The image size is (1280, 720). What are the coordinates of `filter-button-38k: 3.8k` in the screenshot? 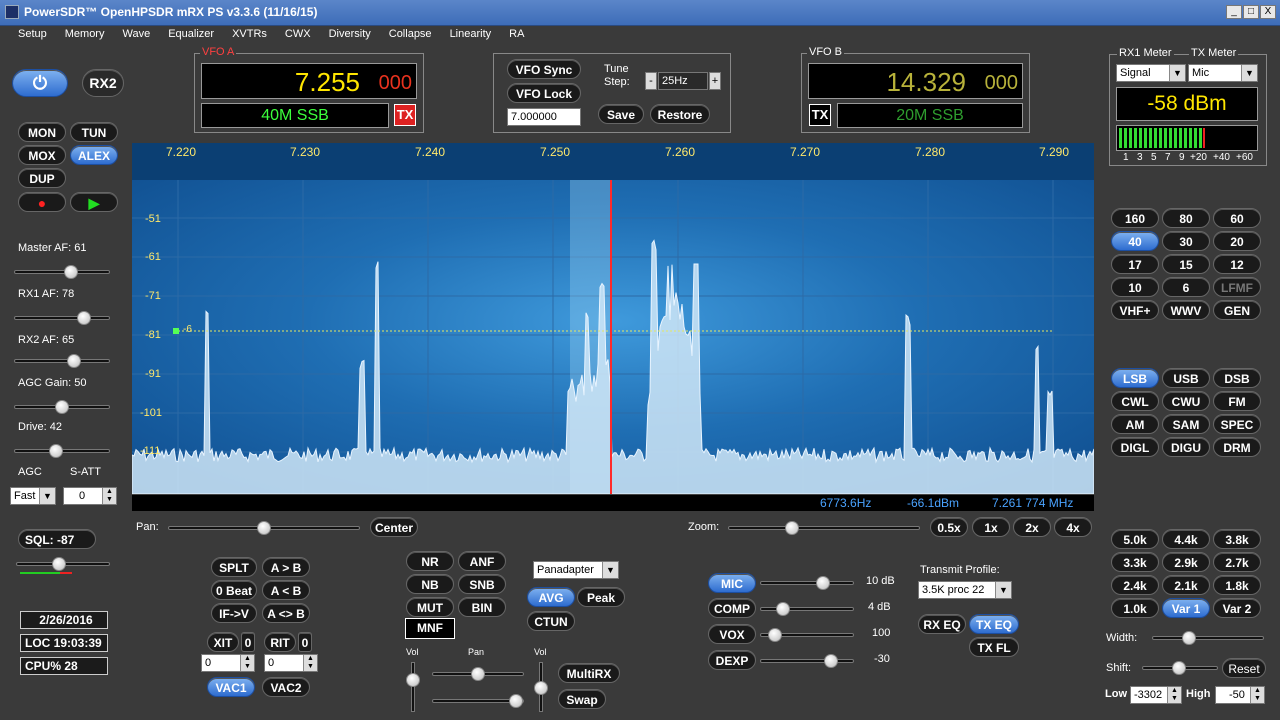 It's located at (1237, 539).